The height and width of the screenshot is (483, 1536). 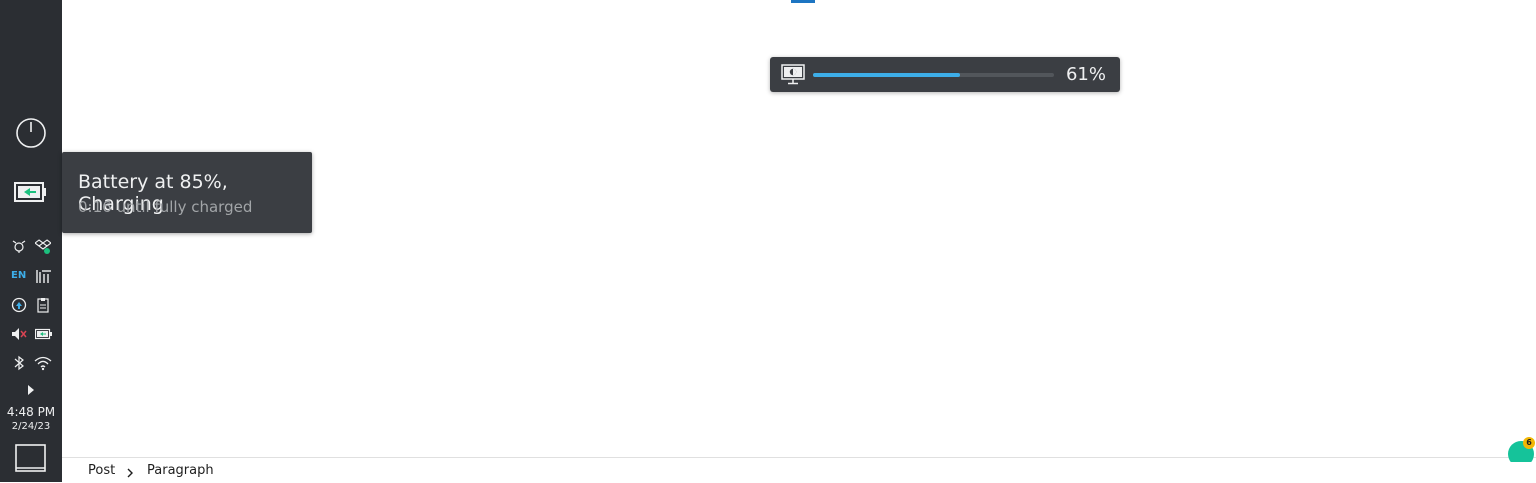 I want to click on clock-time: 4:48 PM, so click(x=31, y=412).